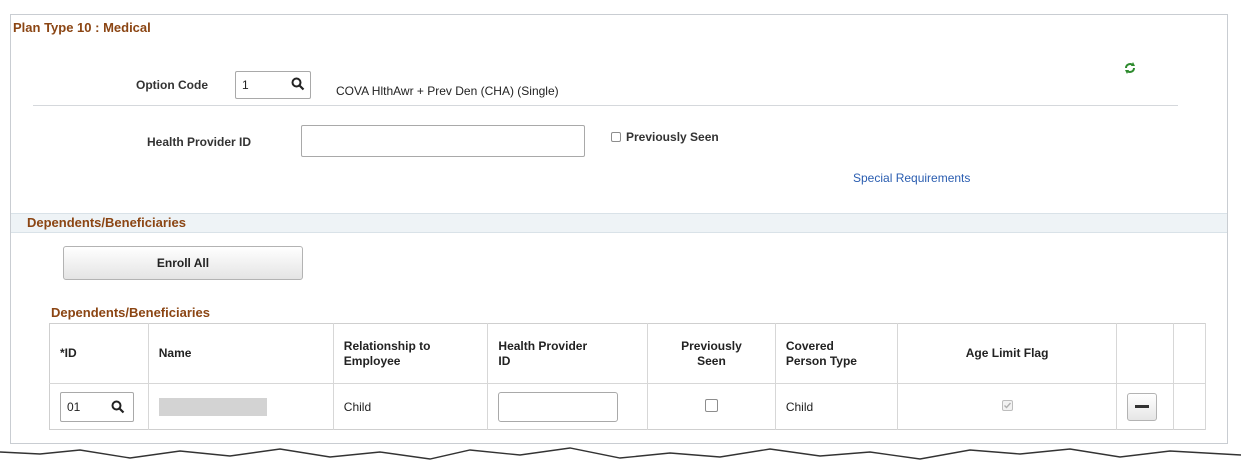 Image resolution: width=1241 pixels, height=473 pixels. What do you see at coordinates (558, 406) in the screenshot?
I see `dependent-health-provider-id-input` at bounding box center [558, 406].